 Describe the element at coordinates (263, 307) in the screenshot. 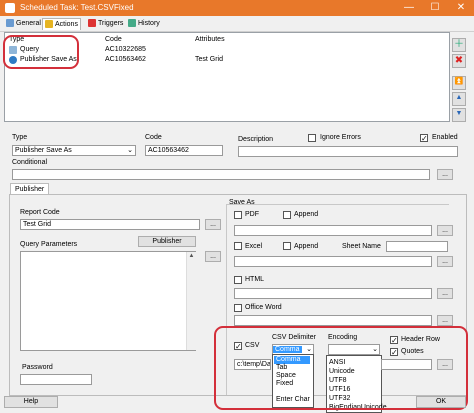

I see `office-word-label: Office Word` at that location.